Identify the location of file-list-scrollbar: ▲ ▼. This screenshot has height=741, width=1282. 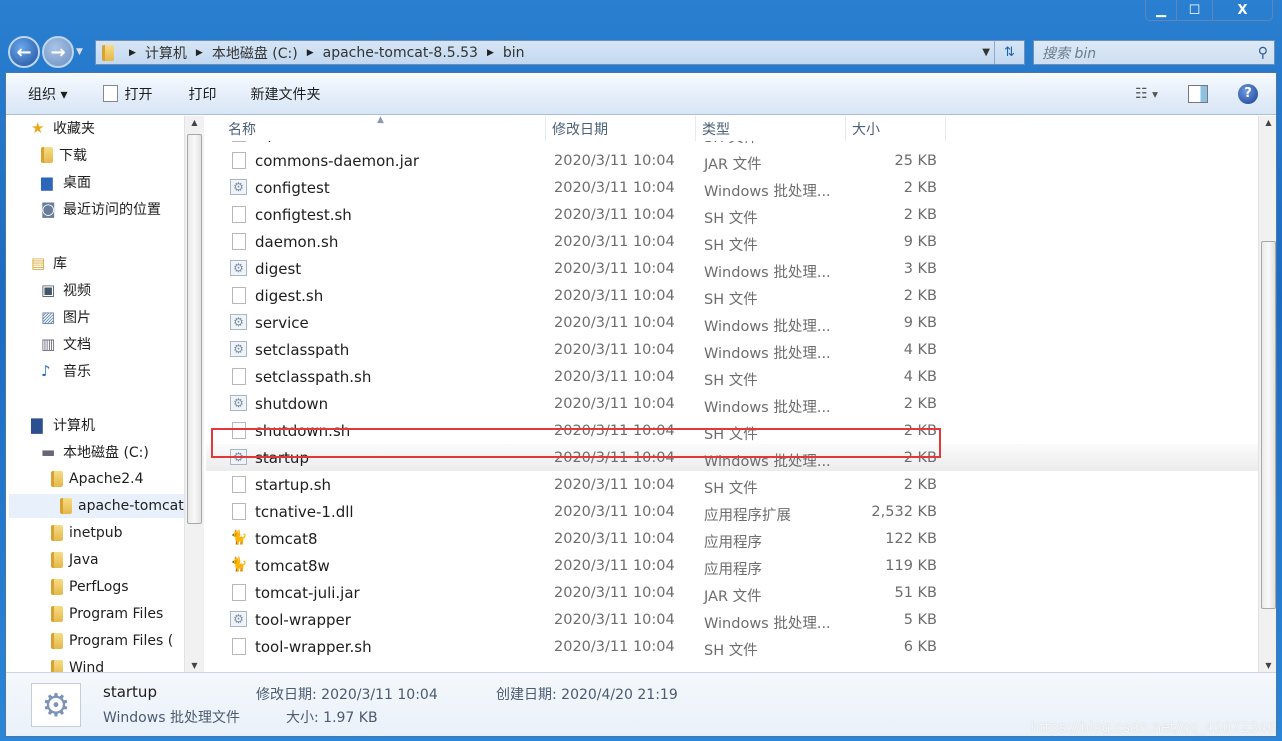
(1267, 394).